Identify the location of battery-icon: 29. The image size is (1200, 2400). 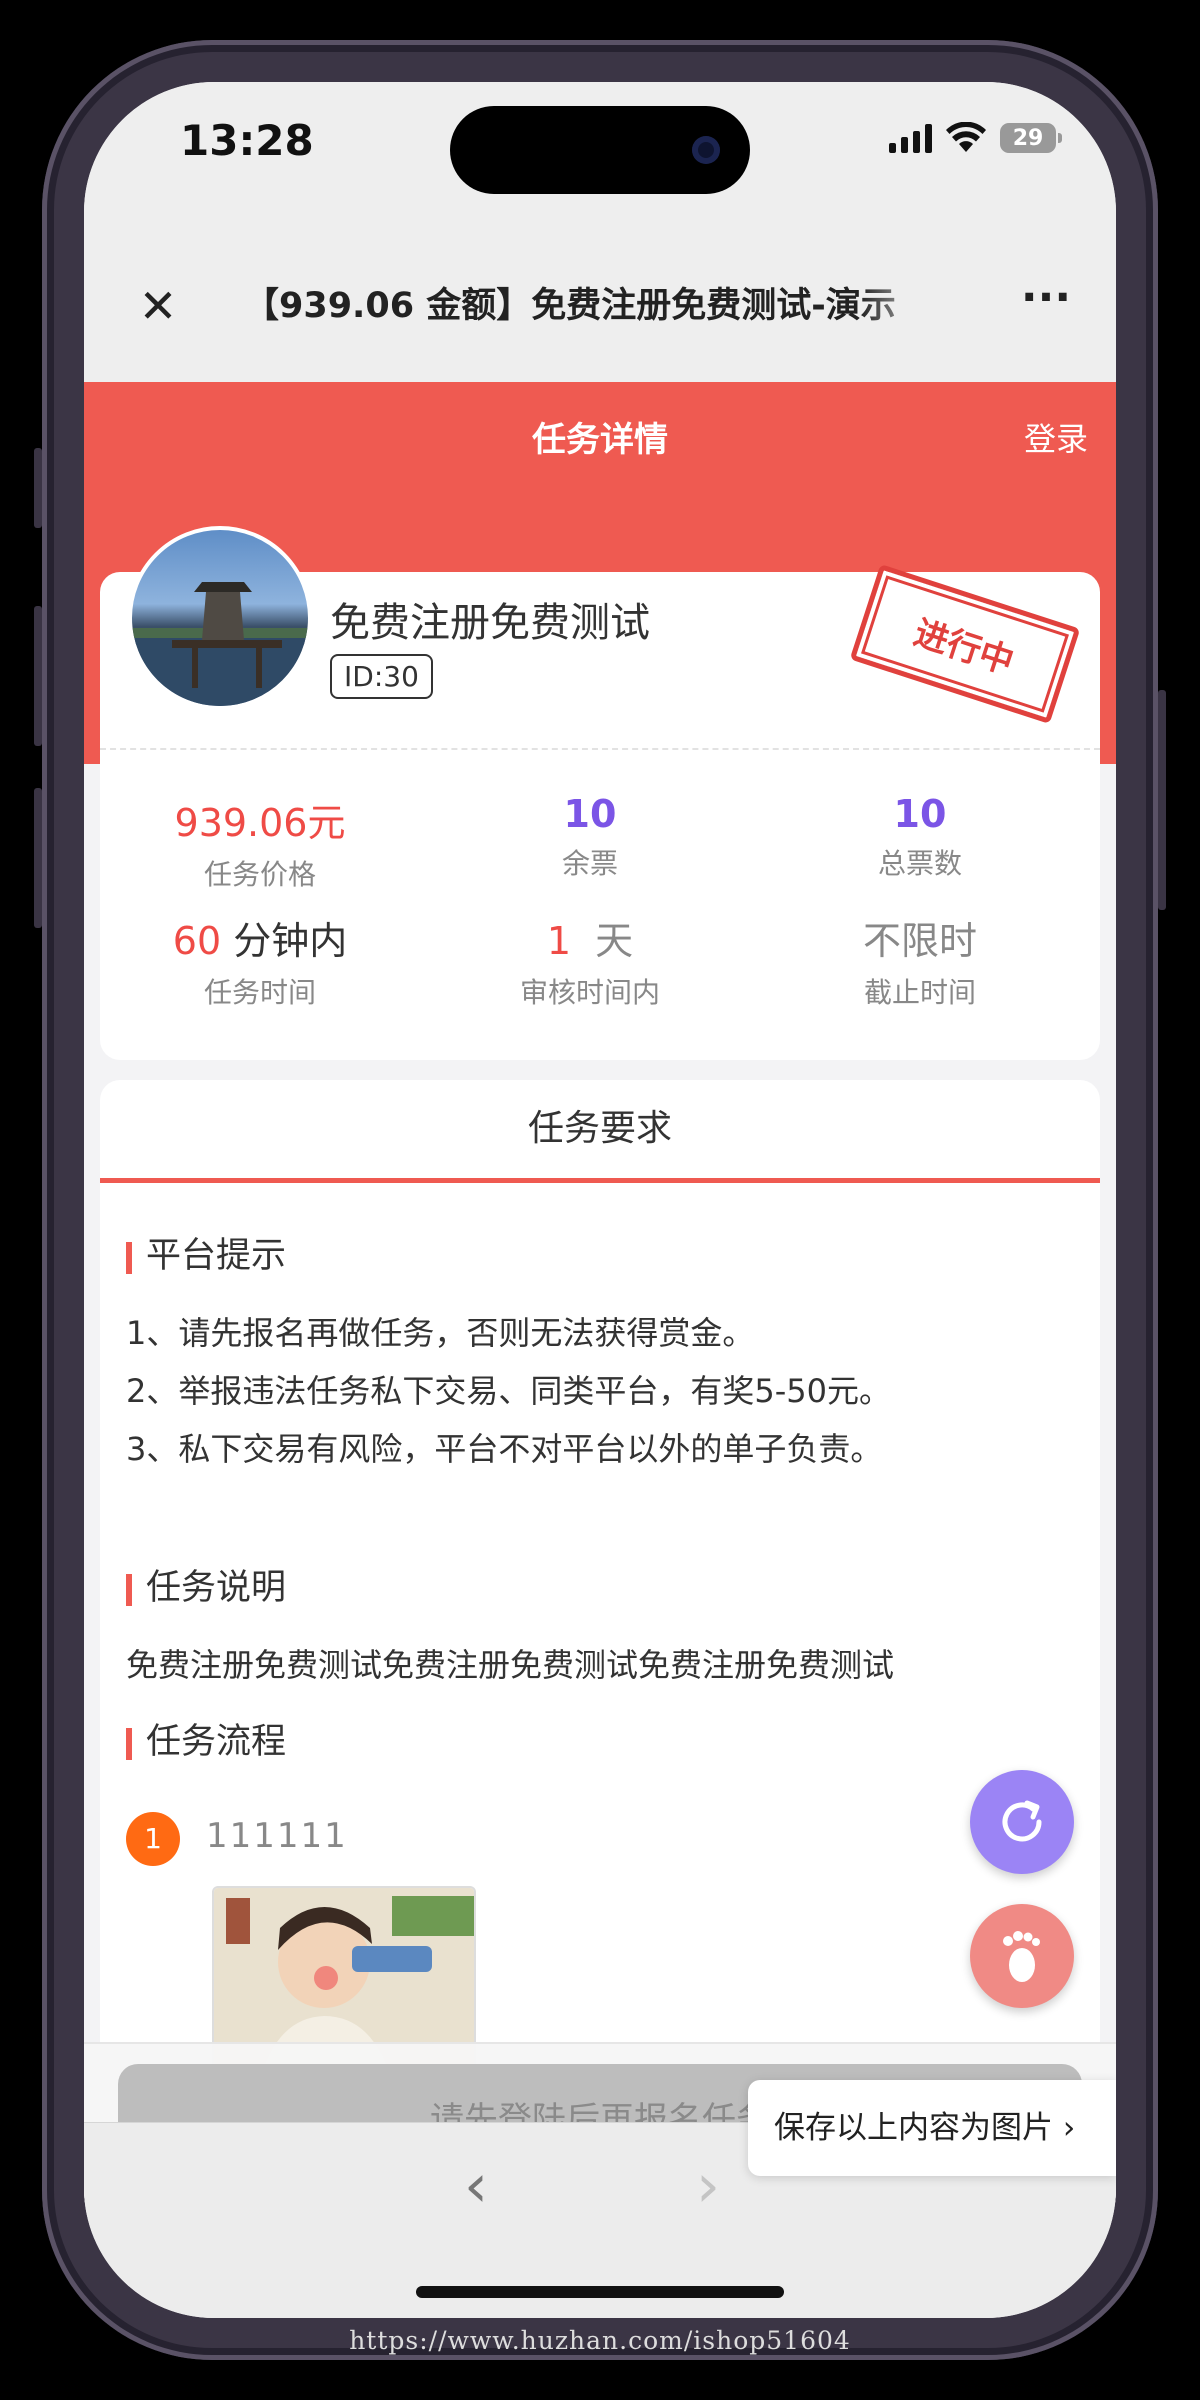
(1031, 138).